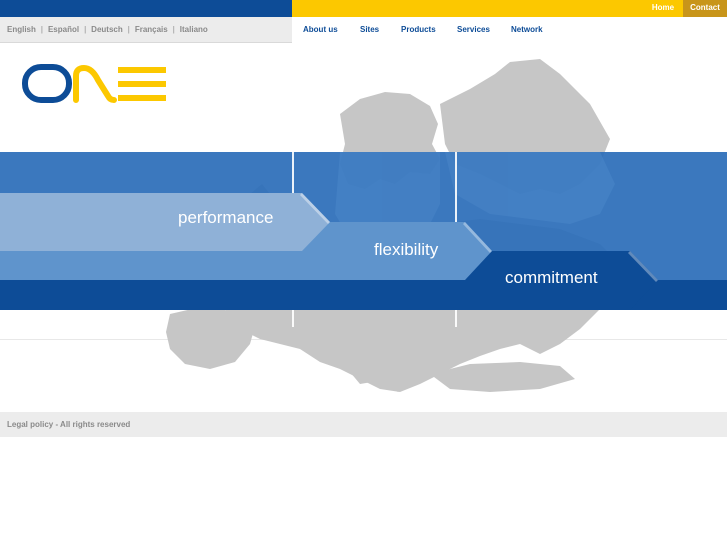 The height and width of the screenshot is (545, 727). I want to click on language-english: English, so click(21, 29).